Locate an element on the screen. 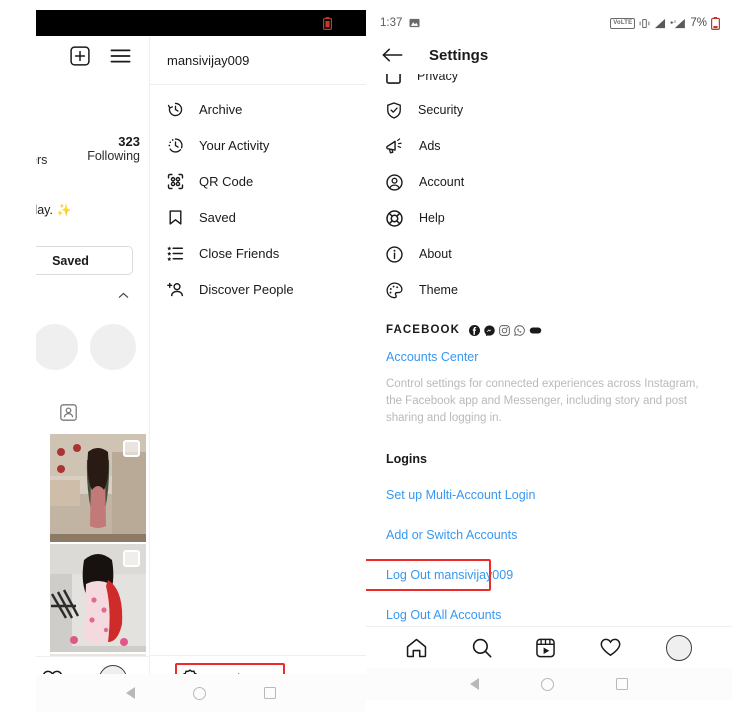 The image size is (732, 712). right-system-nav is located at coordinates (549, 684).